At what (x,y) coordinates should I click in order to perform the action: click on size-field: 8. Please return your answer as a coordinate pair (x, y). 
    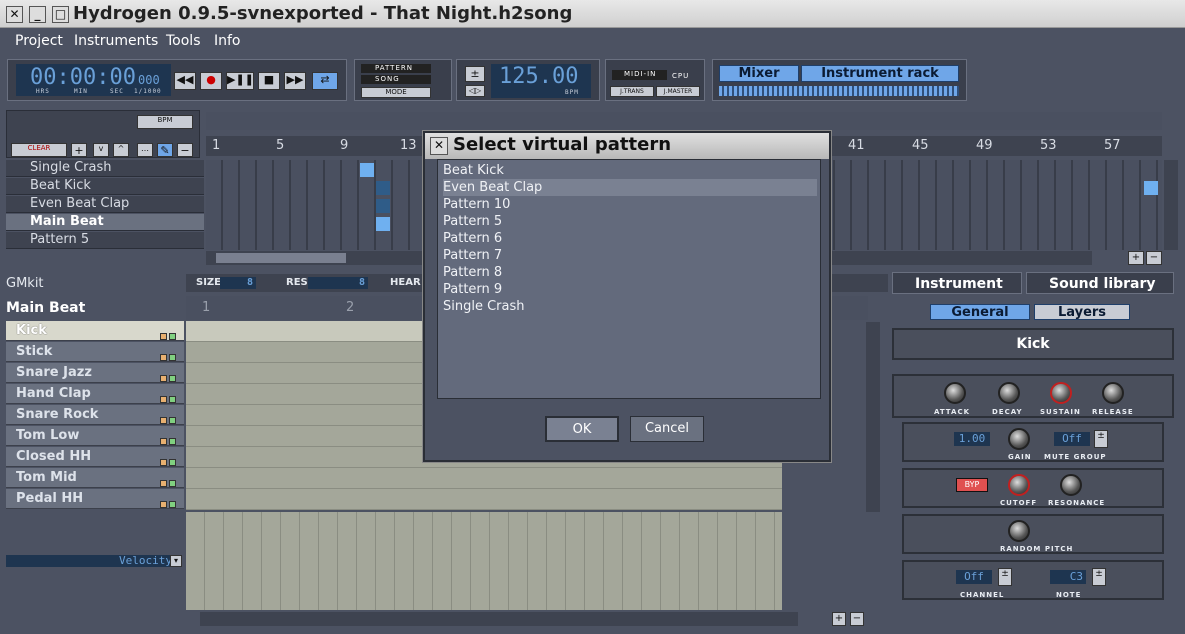
    Looking at the image, I should click on (238, 283).